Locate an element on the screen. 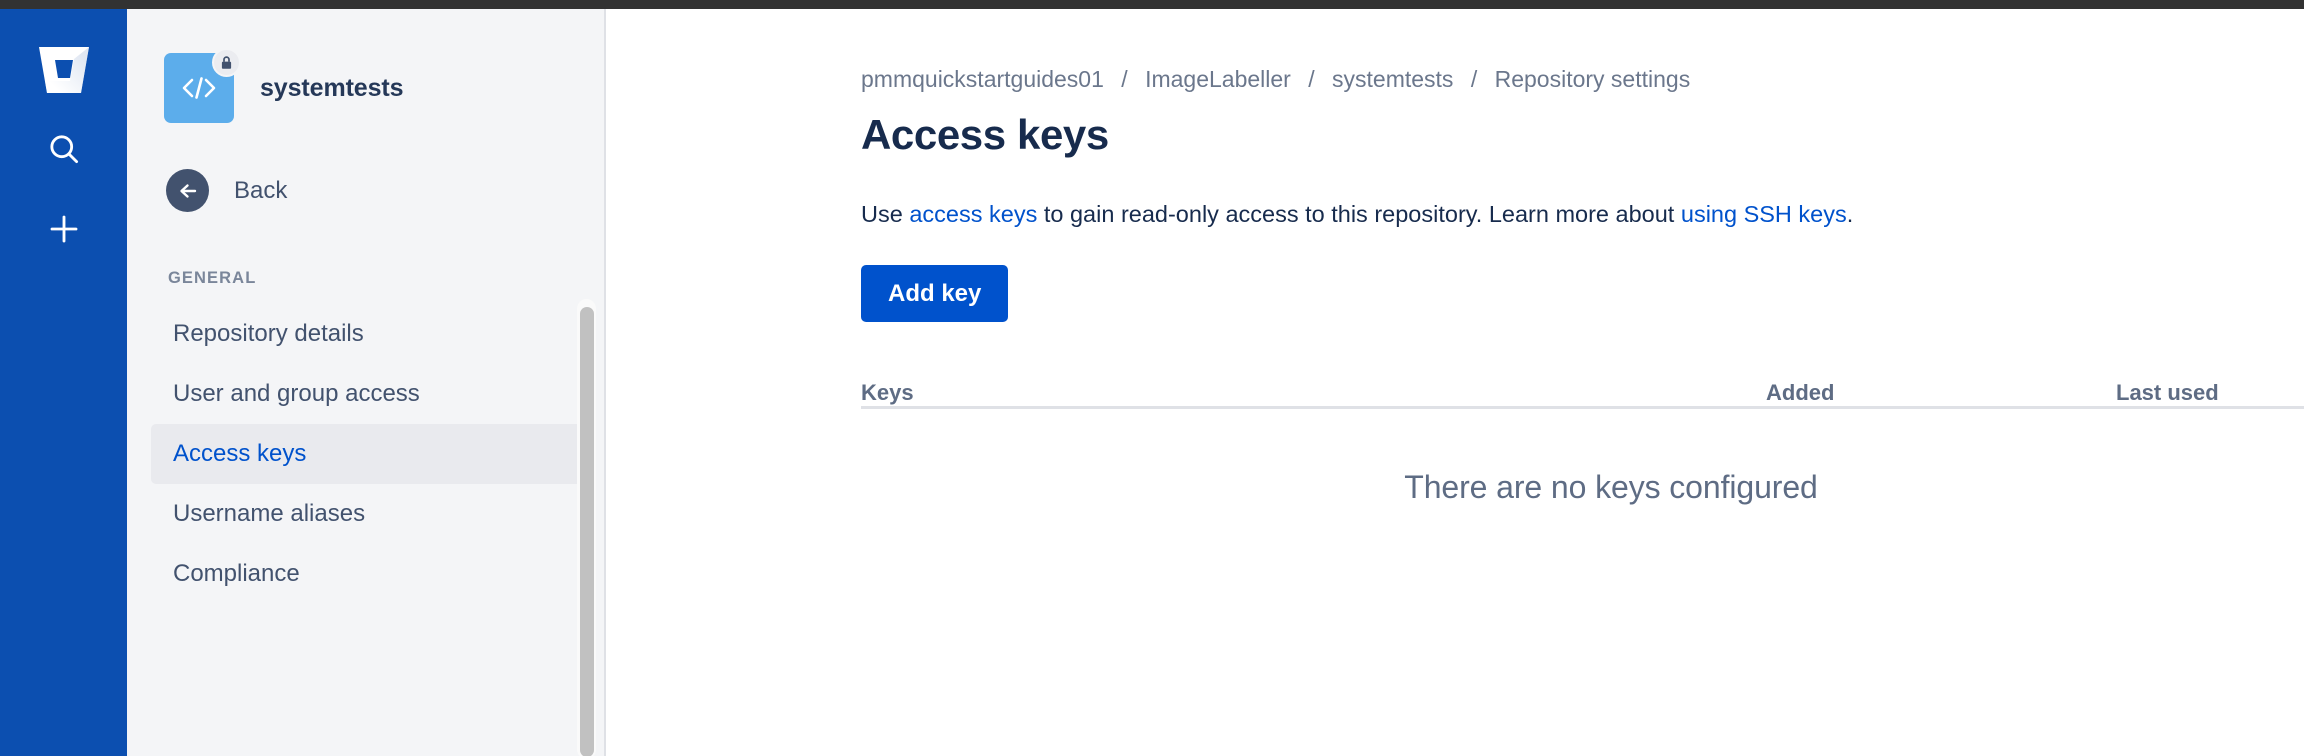 The height and width of the screenshot is (756, 2304). column-header-added: Added is located at coordinates (1800, 392).